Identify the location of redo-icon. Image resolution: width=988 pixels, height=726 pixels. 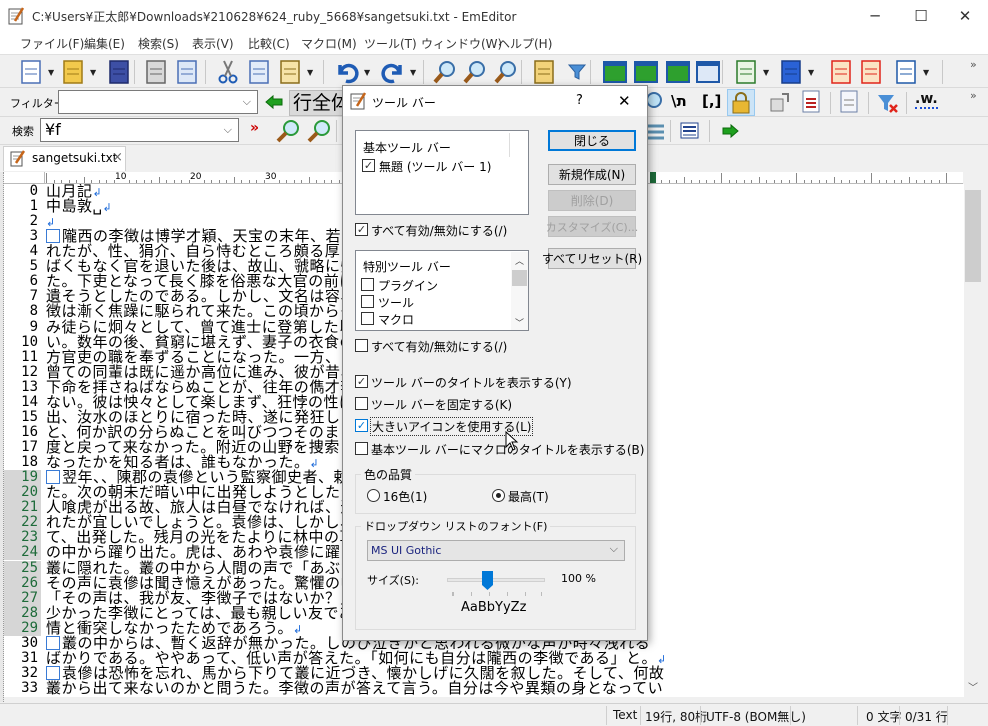
(393, 72).